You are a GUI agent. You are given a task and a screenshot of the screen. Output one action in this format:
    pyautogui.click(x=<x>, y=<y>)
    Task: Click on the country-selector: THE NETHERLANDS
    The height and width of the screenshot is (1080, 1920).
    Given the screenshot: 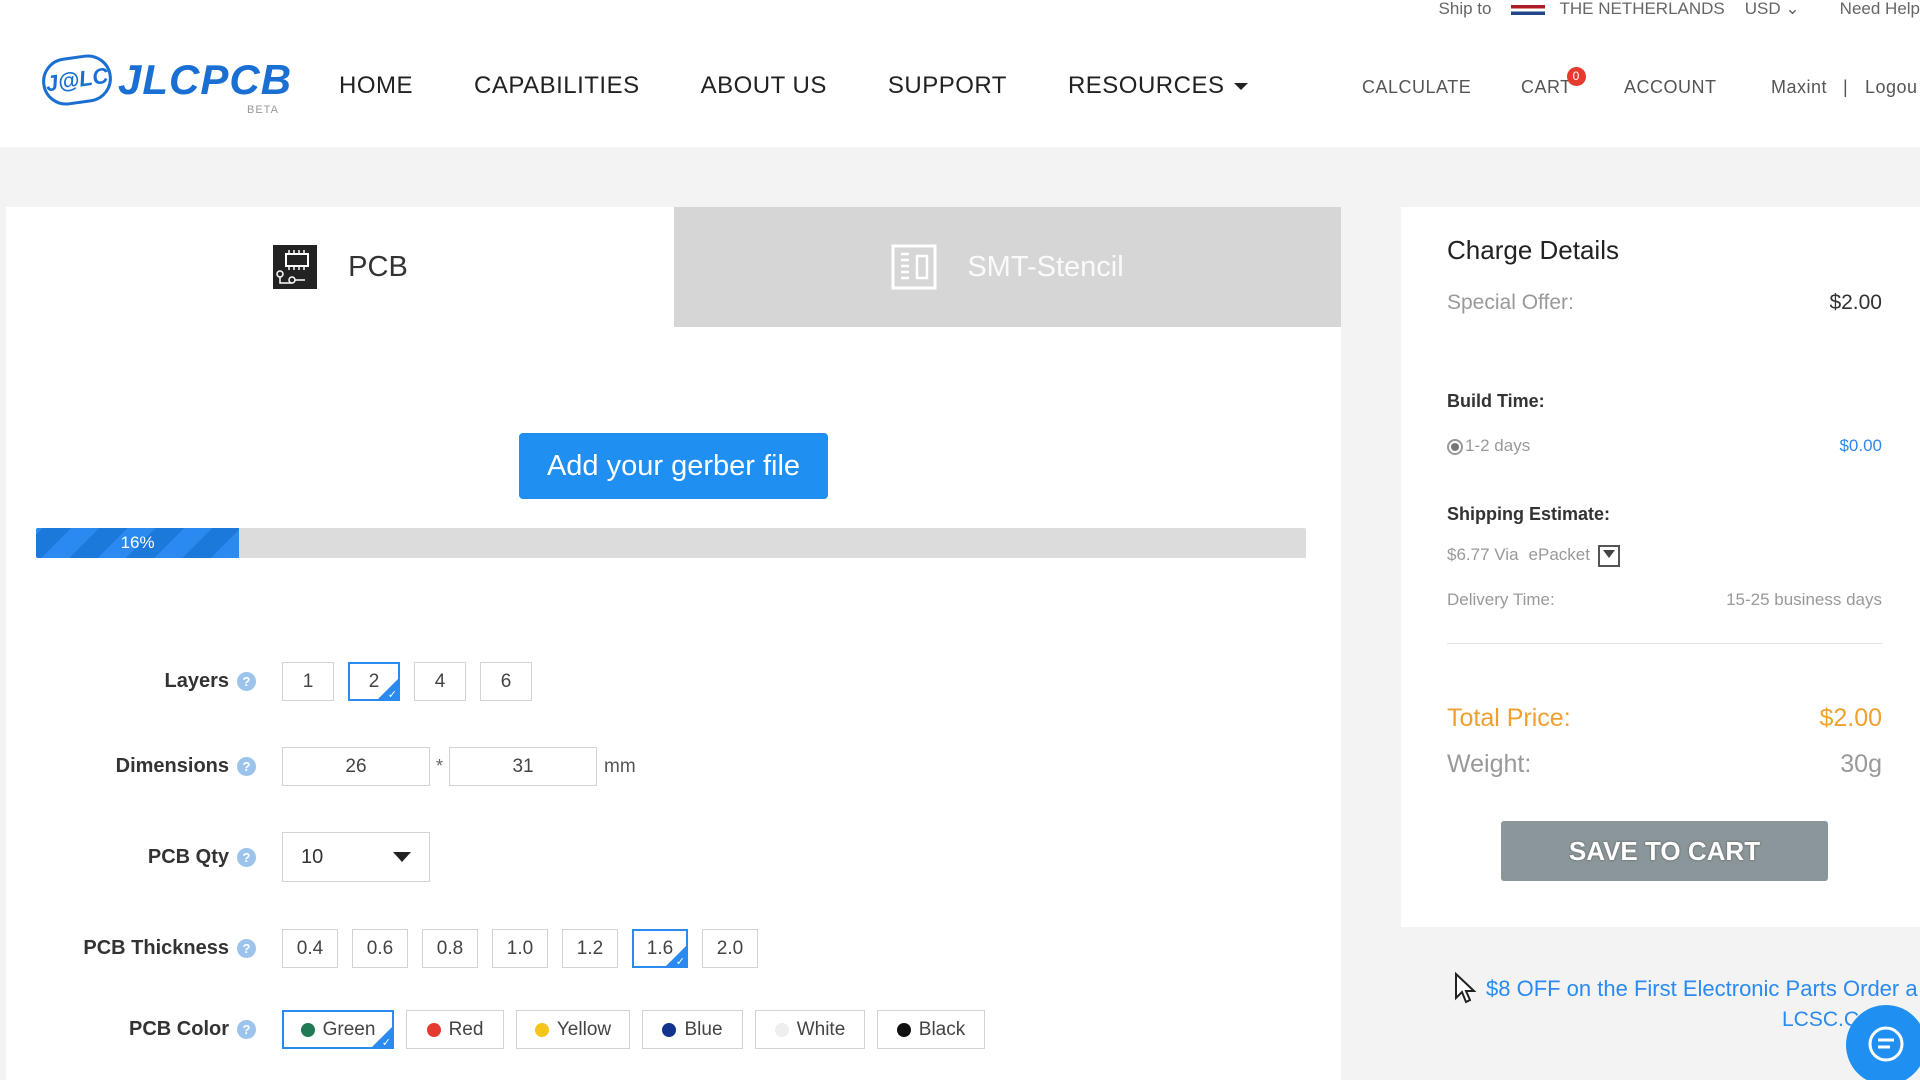 What is the action you would take?
    pyautogui.click(x=1618, y=9)
    